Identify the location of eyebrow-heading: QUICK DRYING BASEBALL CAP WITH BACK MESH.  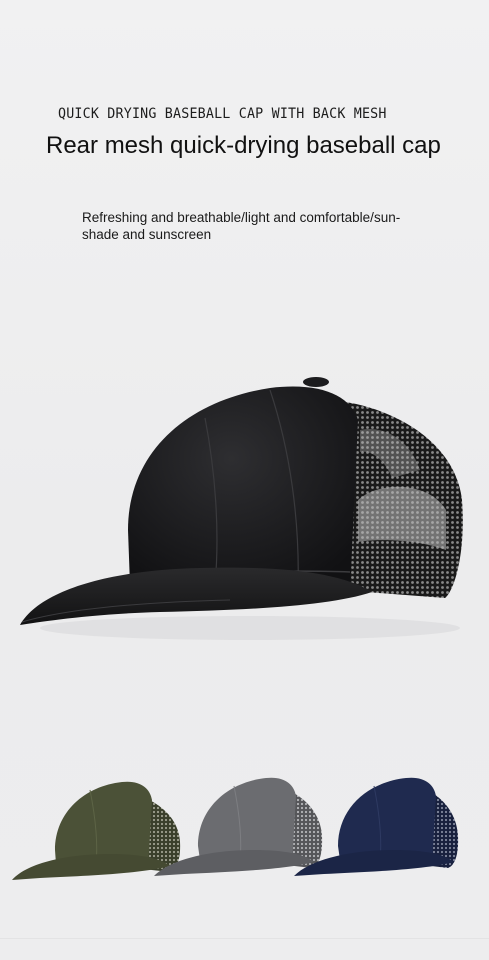
(222, 114).